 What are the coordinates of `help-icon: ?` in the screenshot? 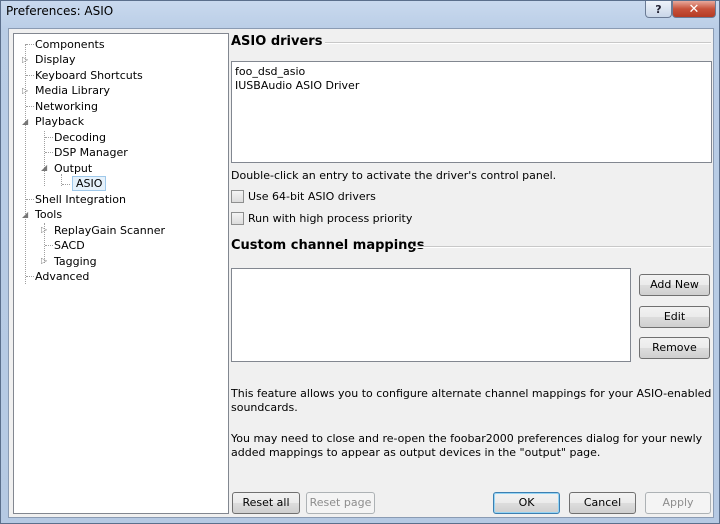 It's located at (658, 9).